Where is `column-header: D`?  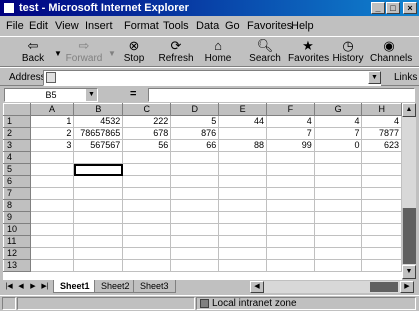 column-header: D is located at coordinates (195, 109).